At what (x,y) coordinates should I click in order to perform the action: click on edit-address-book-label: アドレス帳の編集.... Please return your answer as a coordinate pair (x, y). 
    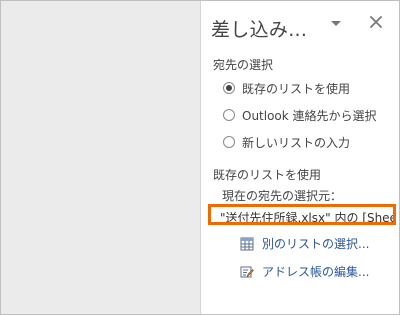
    Looking at the image, I should click on (315, 271).